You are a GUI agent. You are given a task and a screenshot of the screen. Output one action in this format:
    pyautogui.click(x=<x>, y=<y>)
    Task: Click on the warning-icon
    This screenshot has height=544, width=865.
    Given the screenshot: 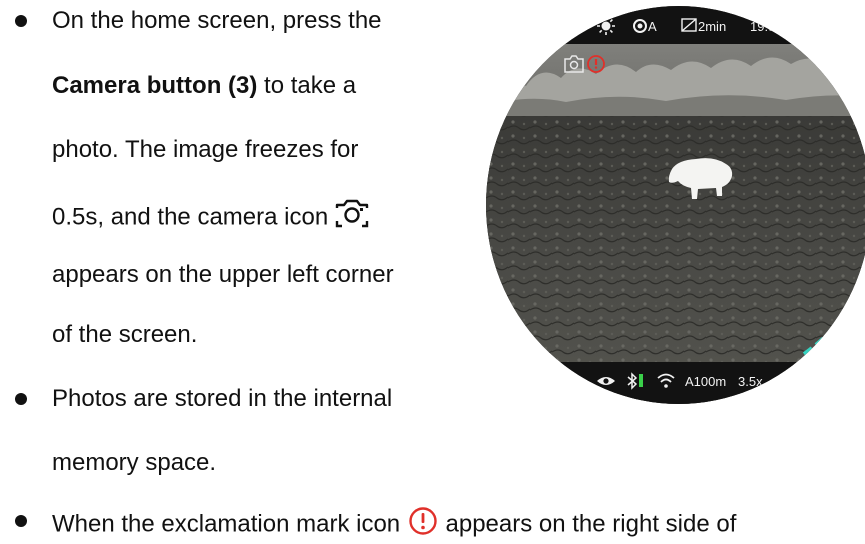 What is the action you would take?
    pyautogui.click(x=423, y=525)
    